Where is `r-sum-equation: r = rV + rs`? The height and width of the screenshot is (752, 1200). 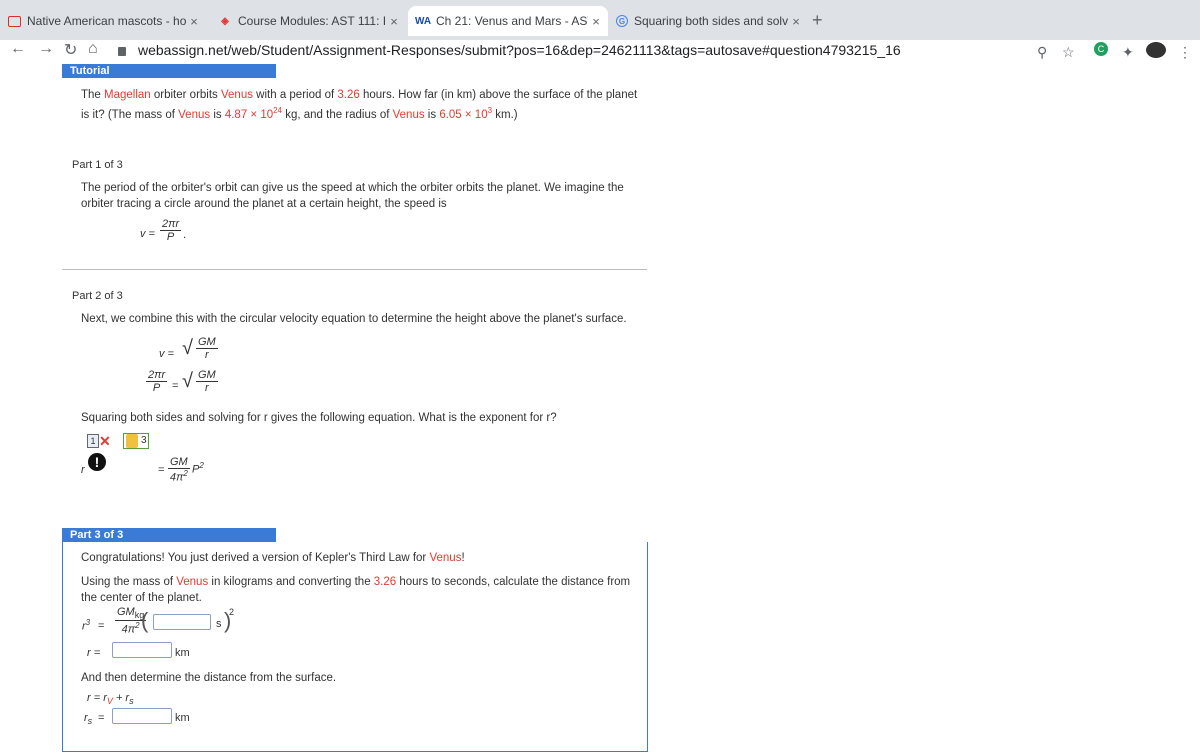 r-sum-equation: r = rV + rs is located at coordinates (110, 699).